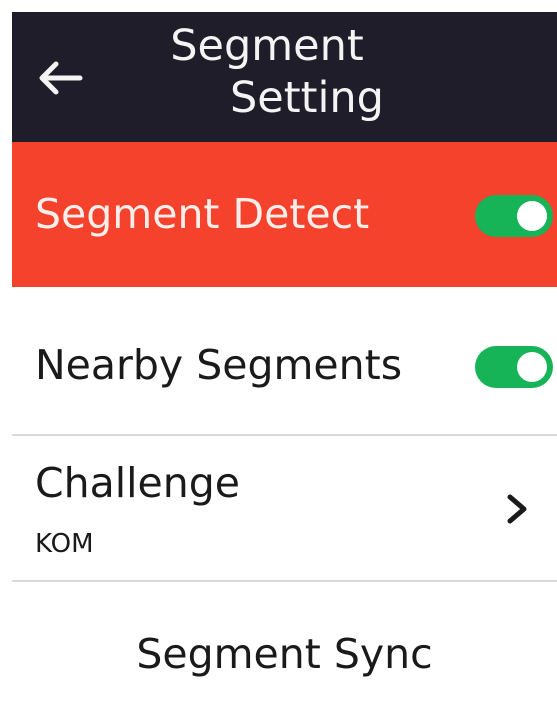 Image resolution: width=557 pixels, height=724 pixels. I want to click on page-title: Segment Setting, so click(292, 72).